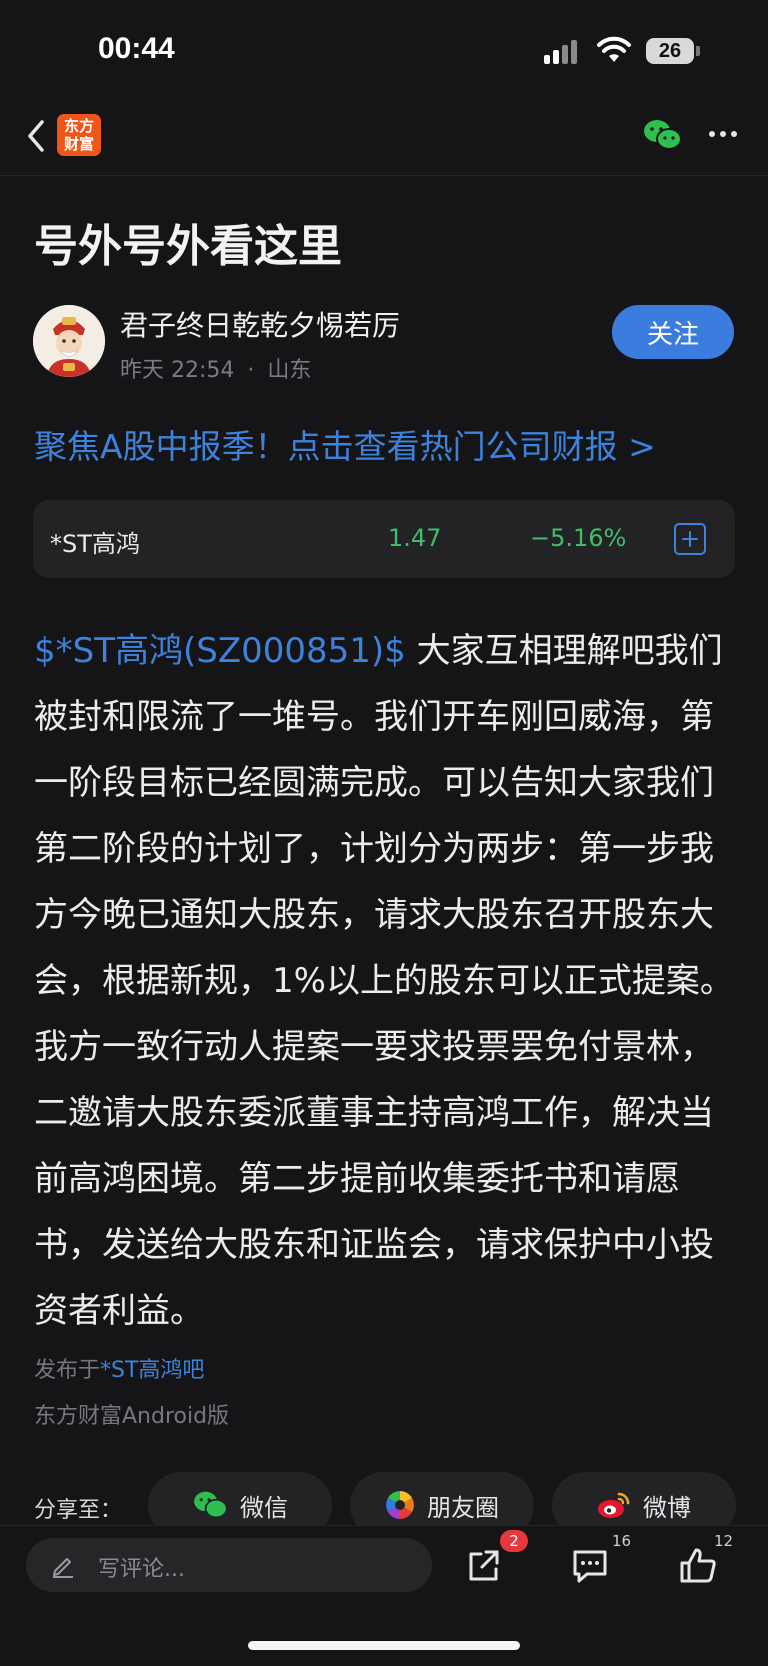  I want to click on add-watchlist-icon, so click(690, 539).